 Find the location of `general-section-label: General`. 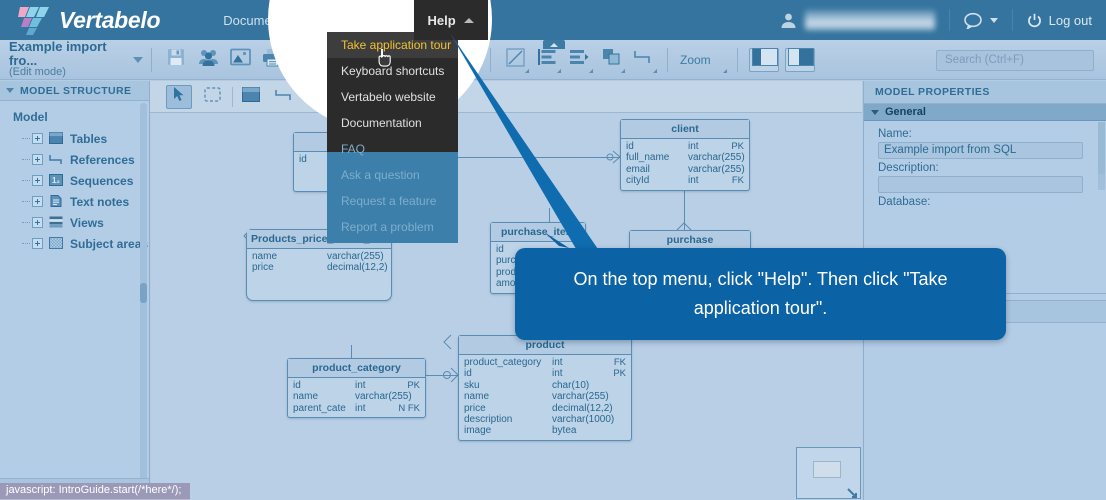

general-section-label: General is located at coordinates (905, 112).